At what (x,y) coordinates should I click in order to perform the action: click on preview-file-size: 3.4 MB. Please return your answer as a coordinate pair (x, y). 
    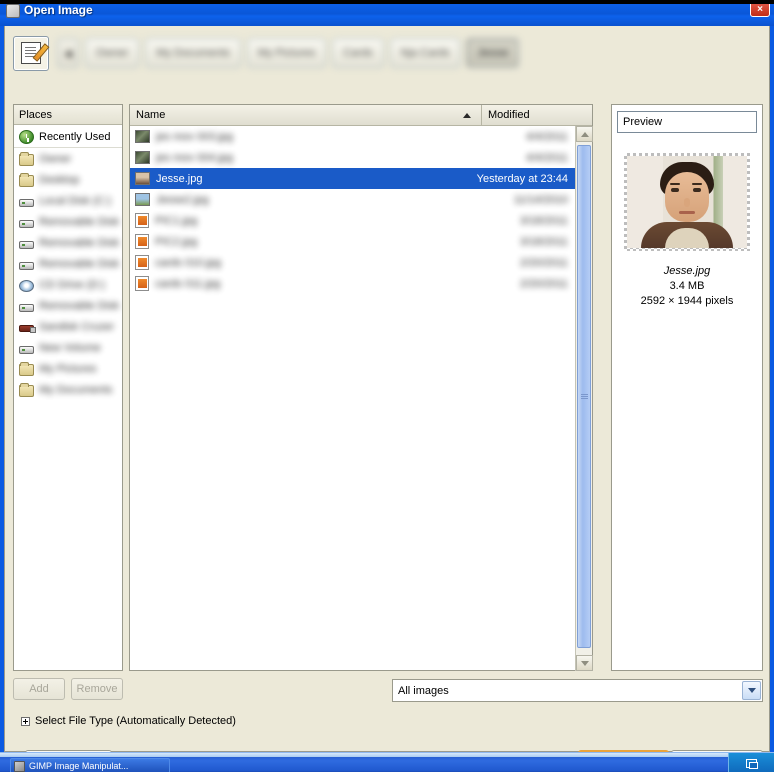
    Looking at the image, I should click on (687, 286).